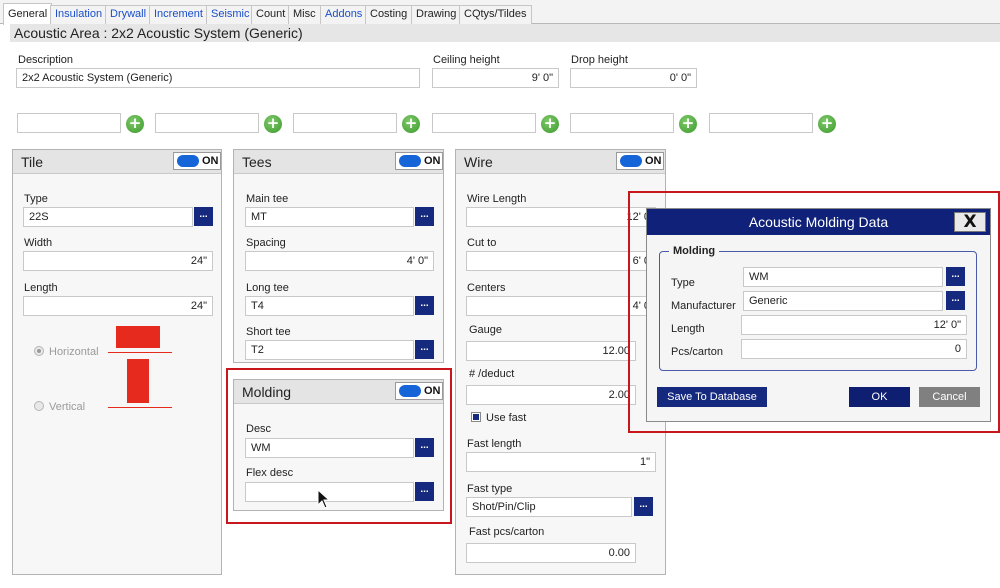 The height and width of the screenshot is (588, 1000). What do you see at coordinates (344, 14) in the screenshot?
I see `tab-addons: Addons` at bounding box center [344, 14].